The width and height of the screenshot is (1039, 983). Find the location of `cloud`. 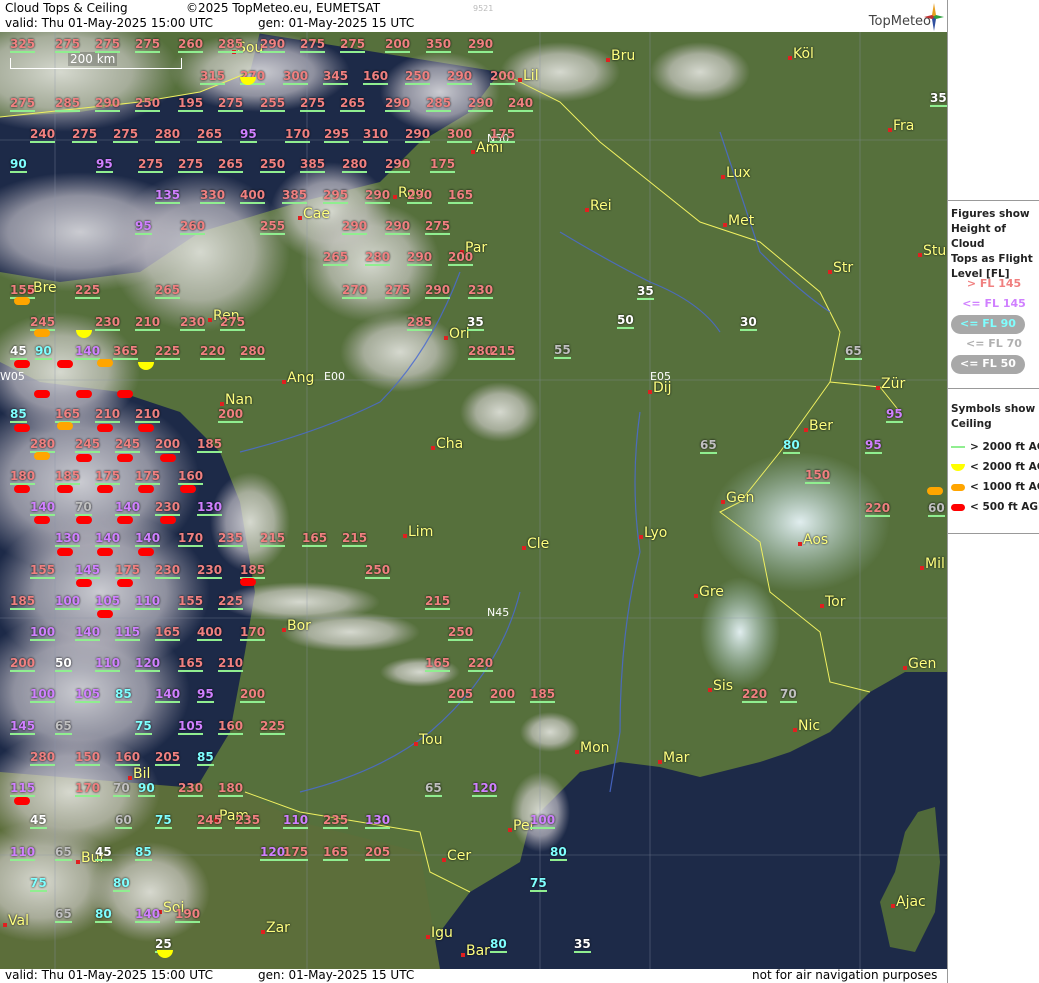

cloud is located at coordinates (250, 522).